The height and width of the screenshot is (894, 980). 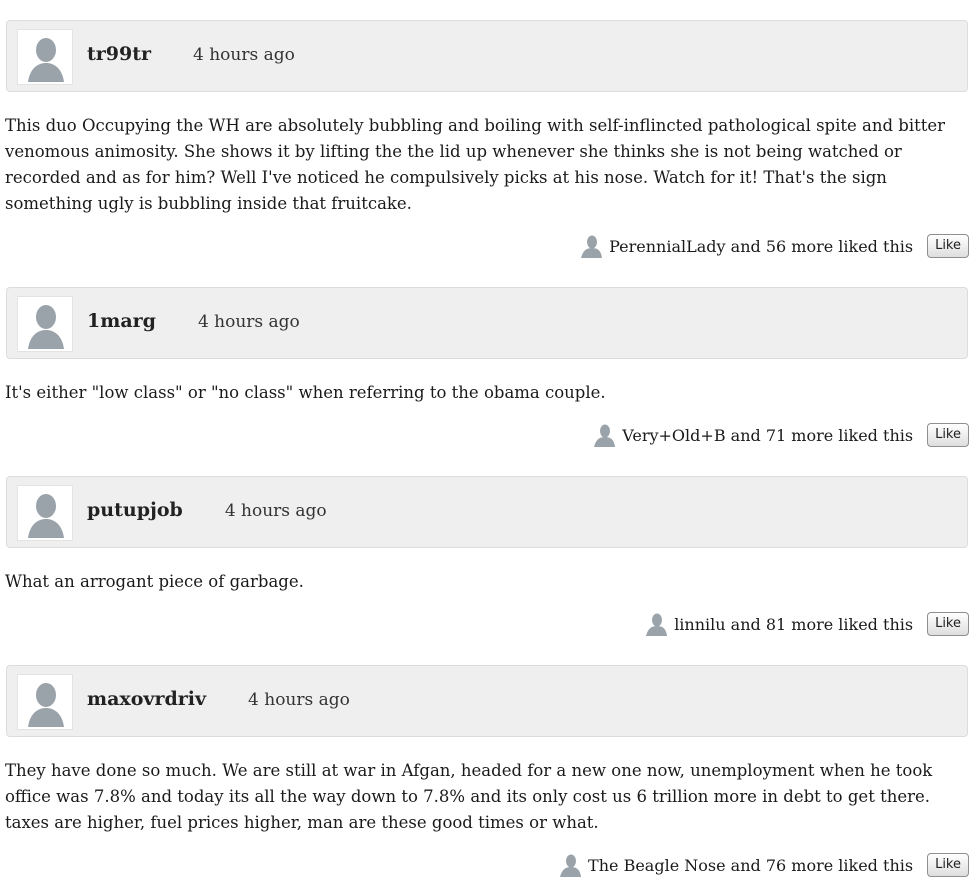 What do you see at coordinates (750, 865) in the screenshot?
I see `liked-by-text: The Beagle Nose and 76 more liked this` at bounding box center [750, 865].